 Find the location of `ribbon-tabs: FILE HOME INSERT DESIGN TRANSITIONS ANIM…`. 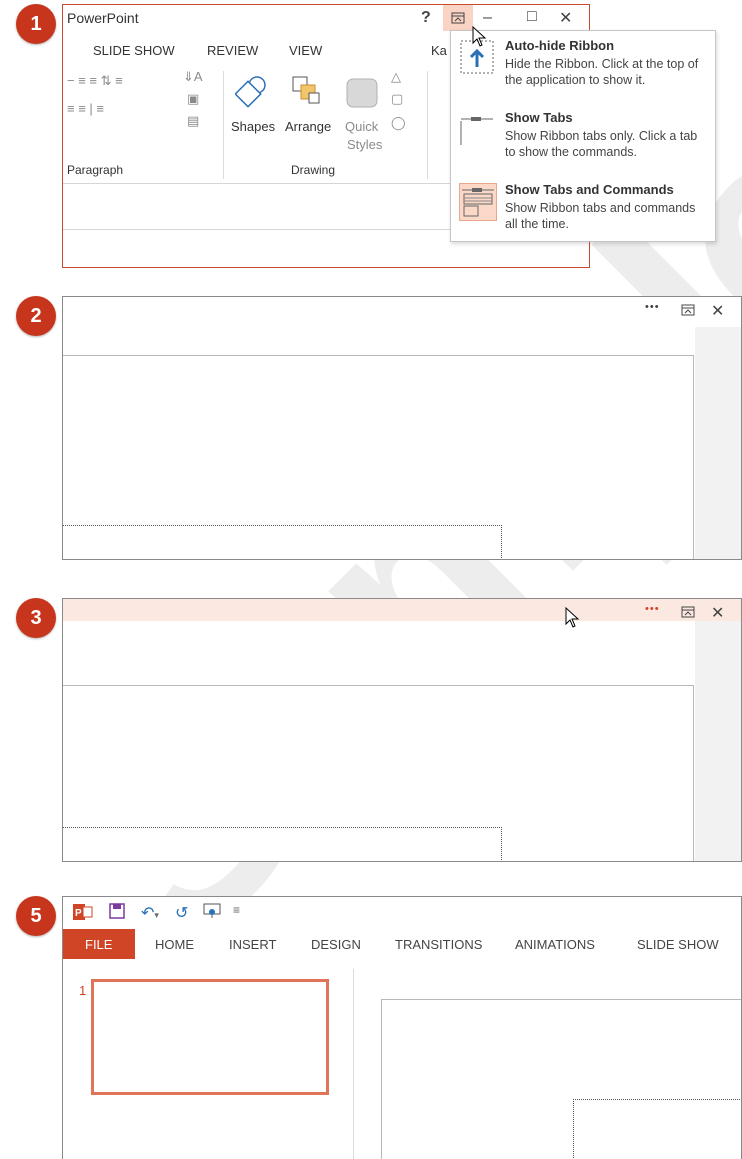

ribbon-tabs: FILE HOME INSERT DESIGN TRANSITIONS ANIM… is located at coordinates (402, 944).